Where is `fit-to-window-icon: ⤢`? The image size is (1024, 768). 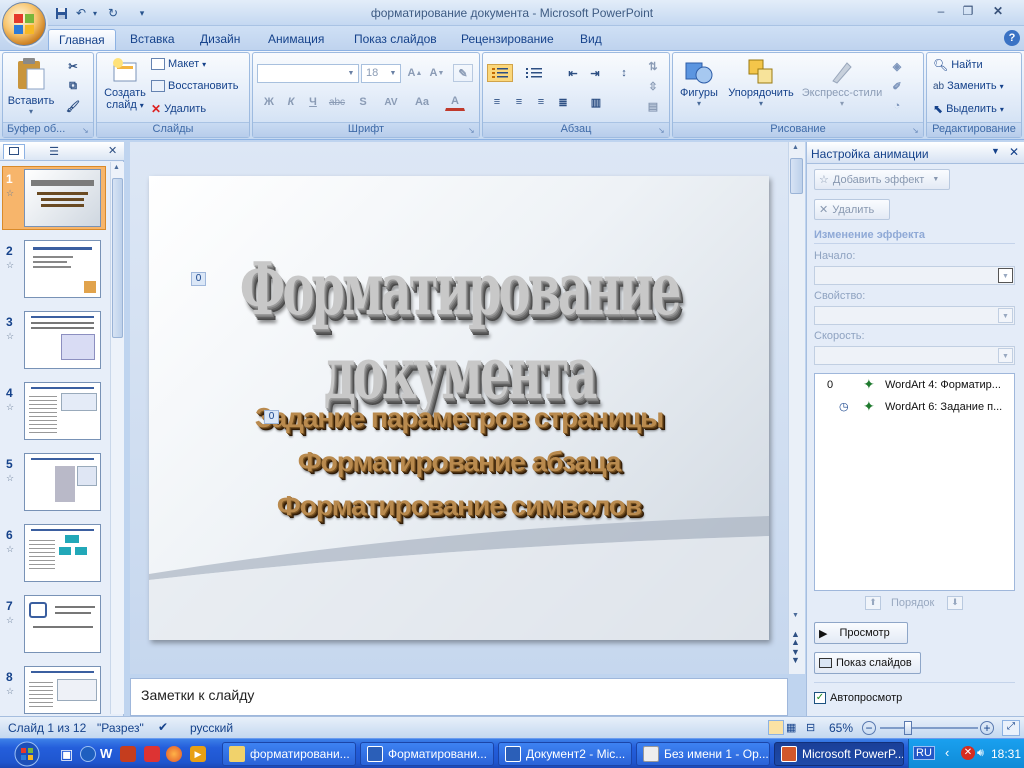
fit-to-window-icon: ⤢ is located at coordinates (1011, 728).